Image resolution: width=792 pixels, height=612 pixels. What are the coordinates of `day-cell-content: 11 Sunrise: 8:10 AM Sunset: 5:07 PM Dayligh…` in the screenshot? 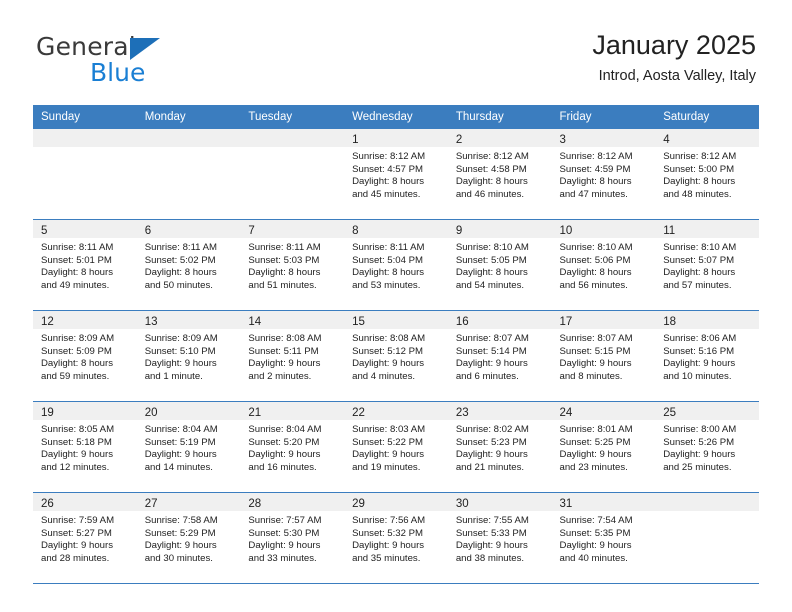 It's located at (707, 265).